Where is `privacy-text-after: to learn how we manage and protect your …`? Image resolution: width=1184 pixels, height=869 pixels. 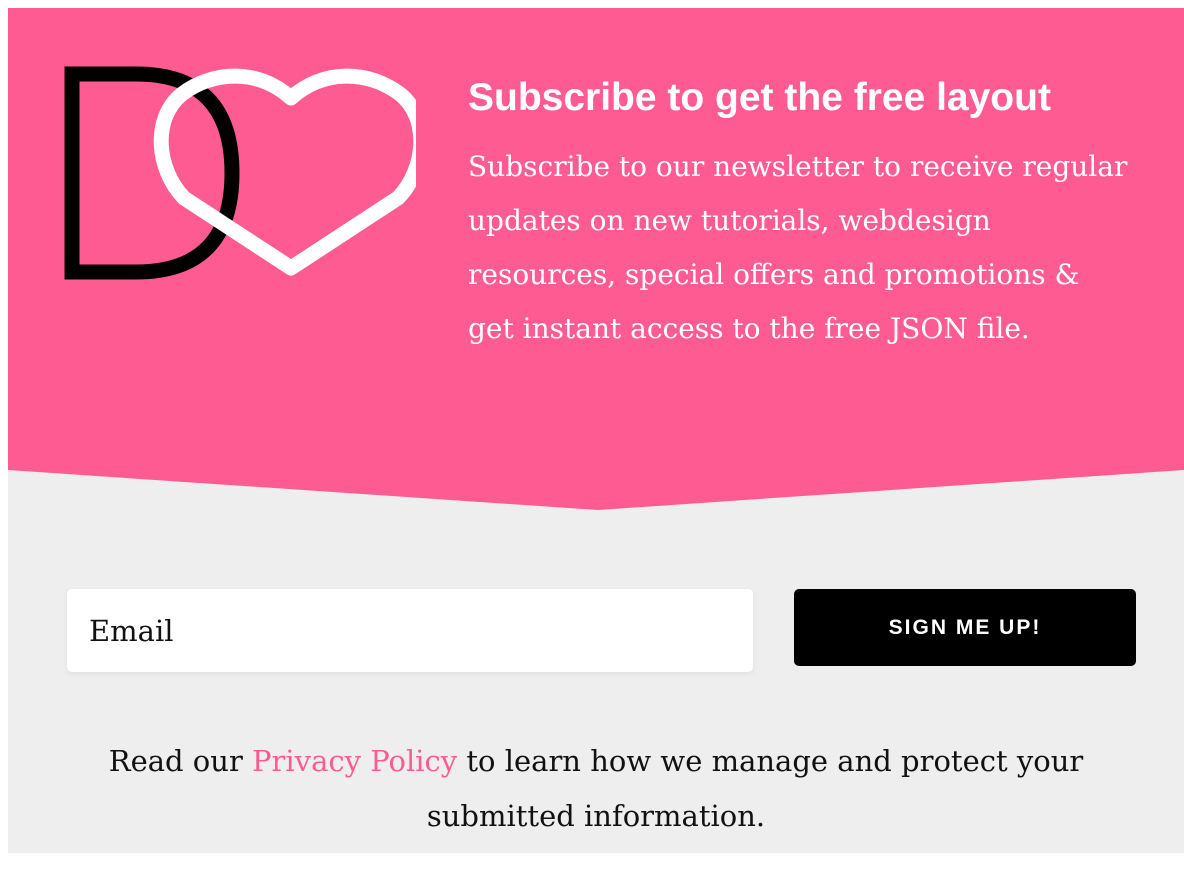 privacy-text-after: to learn how we manage and protect your … is located at coordinates (755, 788).